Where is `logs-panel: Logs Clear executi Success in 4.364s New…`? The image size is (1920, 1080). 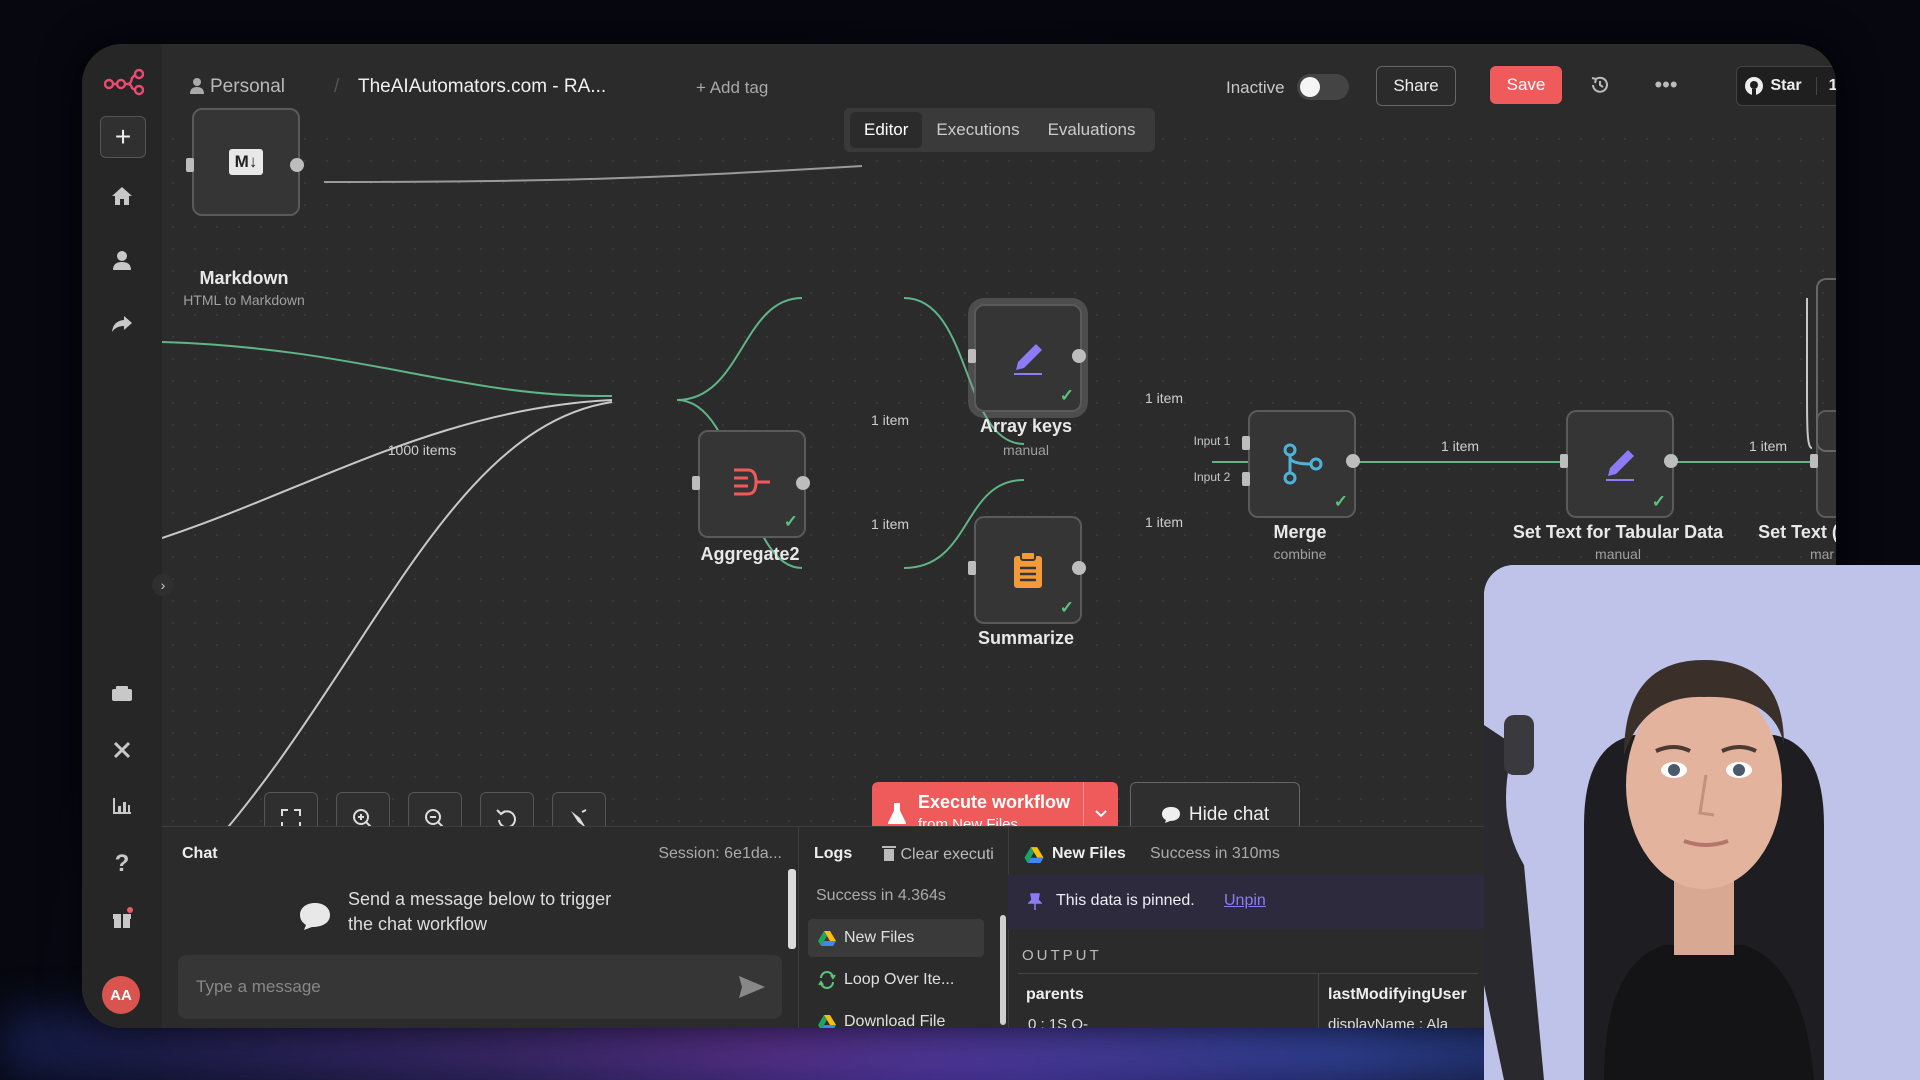
logs-panel: Logs Clear executi Success in 4.364s New… is located at coordinates (903, 927).